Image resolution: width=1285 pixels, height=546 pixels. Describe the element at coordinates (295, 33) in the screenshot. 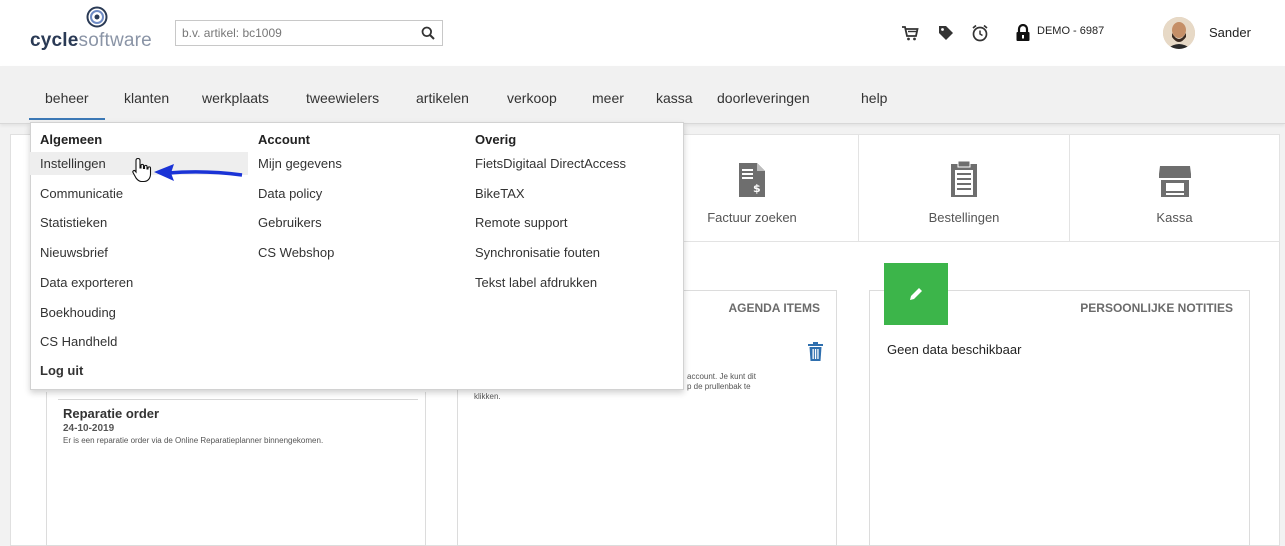

I see `search-input` at that location.